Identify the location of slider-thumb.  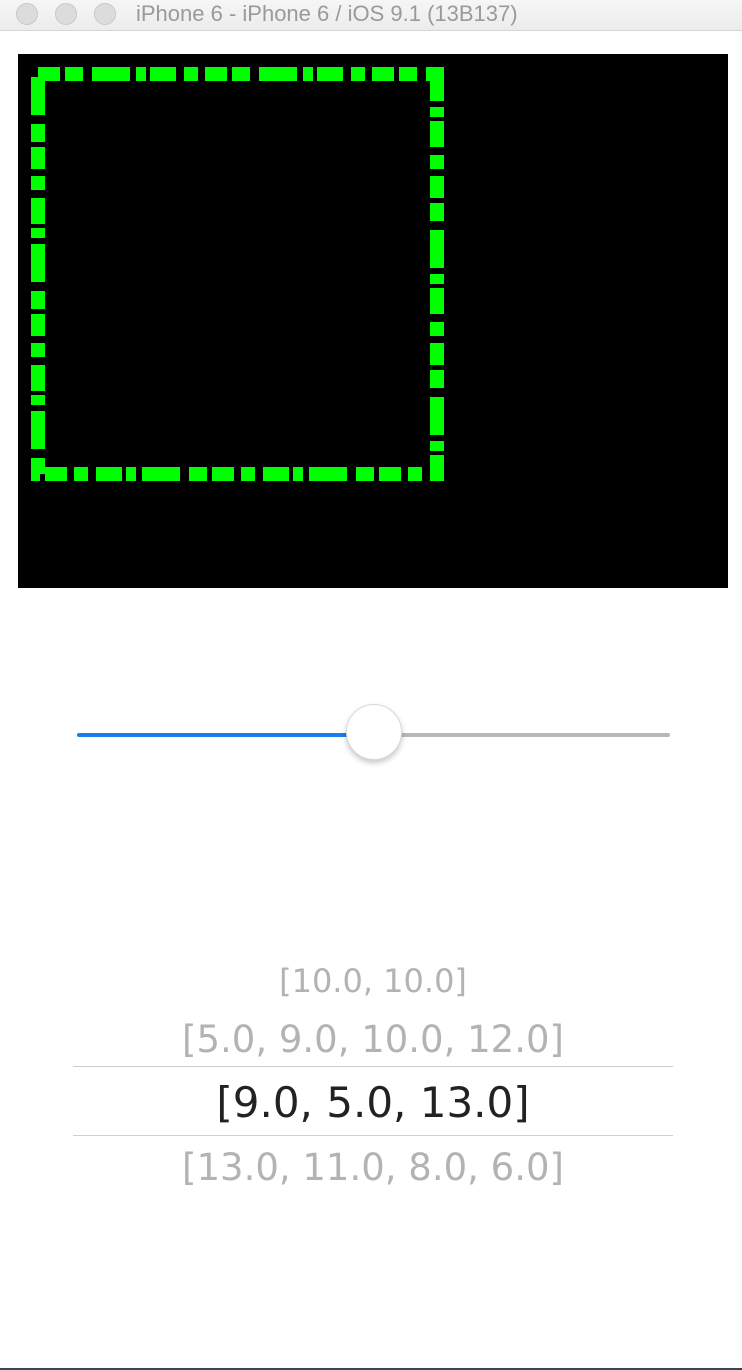
(373, 732).